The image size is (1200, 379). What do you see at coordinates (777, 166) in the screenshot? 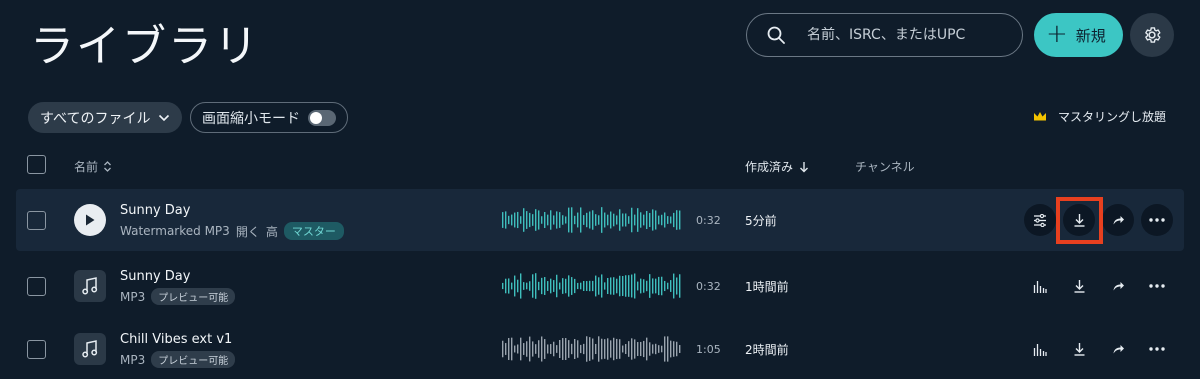
I see `column-header-created: 作成済み` at bounding box center [777, 166].